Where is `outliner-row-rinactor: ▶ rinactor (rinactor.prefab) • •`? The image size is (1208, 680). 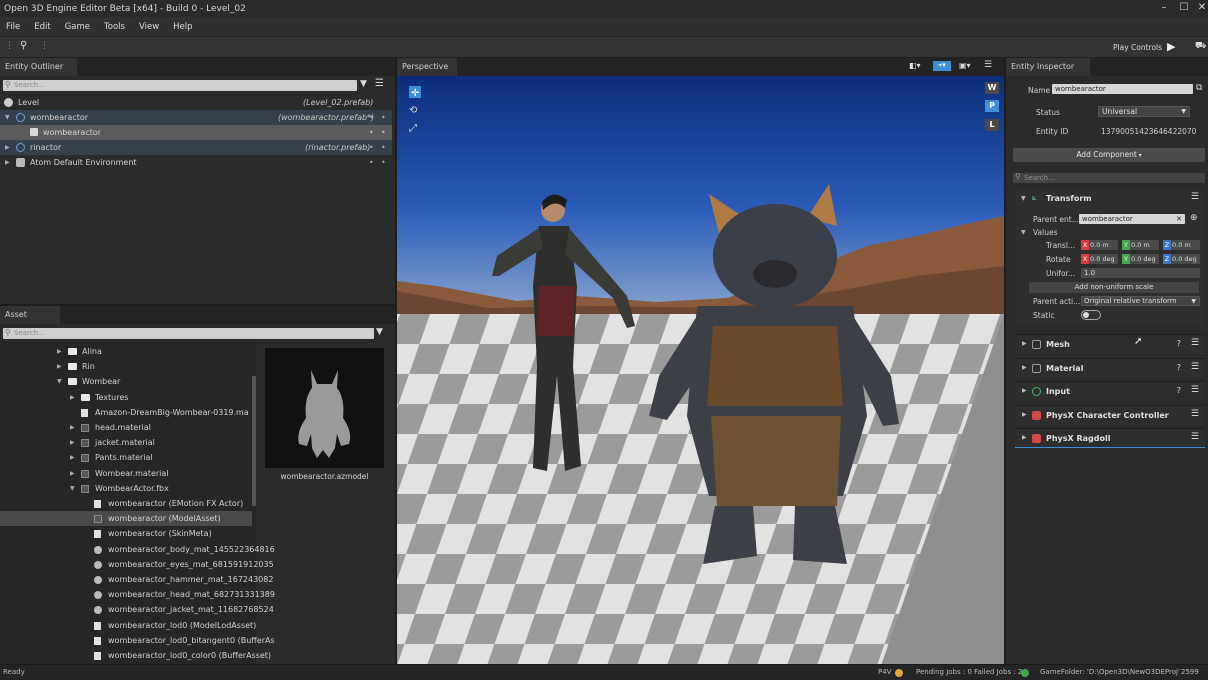
outliner-row-rinactor: ▶ rinactor (rinactor.prefab) • • is located at coordinates (196, 147).